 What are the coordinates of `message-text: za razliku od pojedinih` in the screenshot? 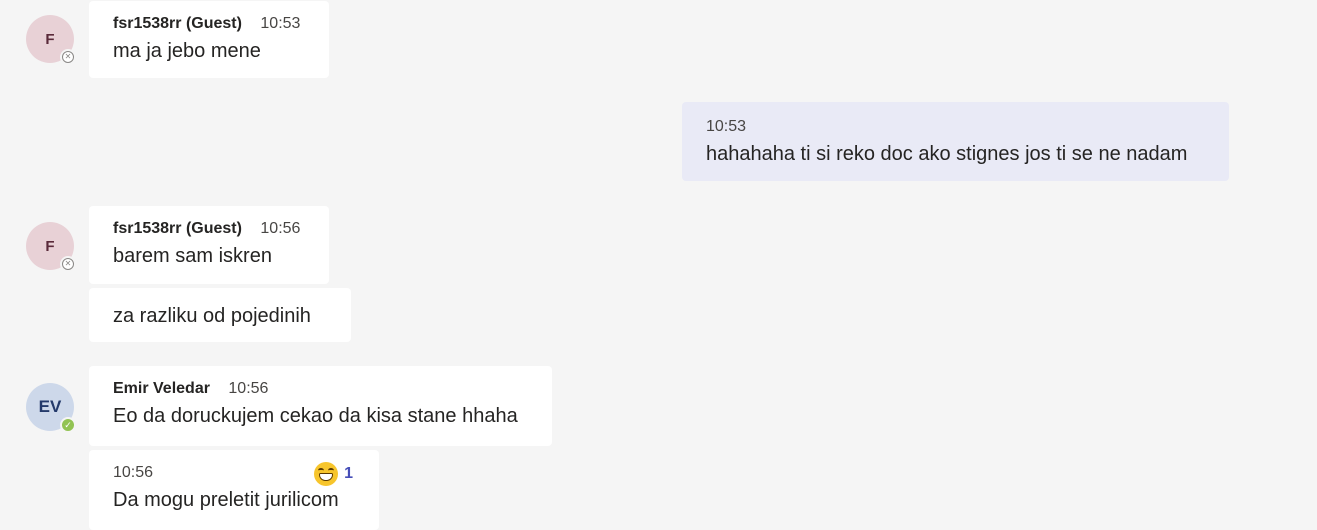 It's located at (212, 316).